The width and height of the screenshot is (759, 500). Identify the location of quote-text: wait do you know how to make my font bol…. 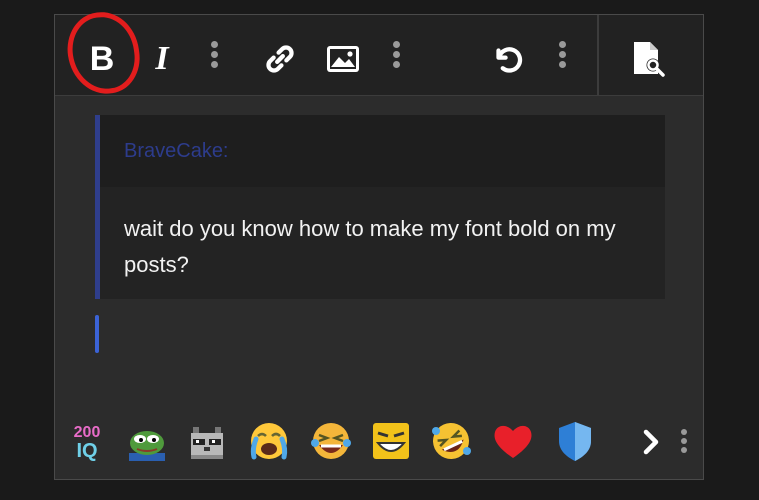
(370, 246).